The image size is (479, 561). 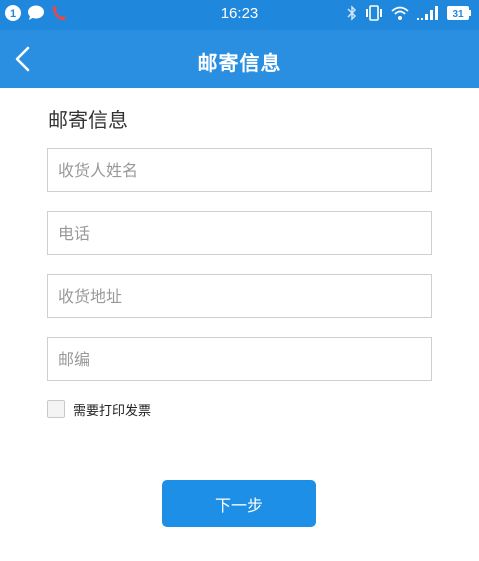 I want to click on postcode-input, so click(x=239, y=359).